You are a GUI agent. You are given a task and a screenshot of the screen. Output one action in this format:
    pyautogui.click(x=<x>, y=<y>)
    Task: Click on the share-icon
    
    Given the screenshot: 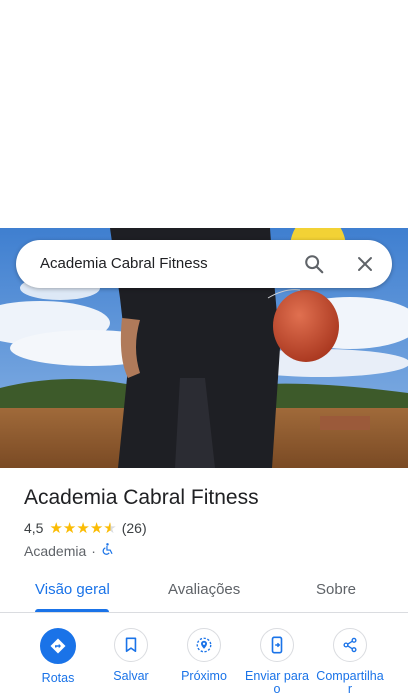 What is the action you would take?
    pyautogui.click(x=350, y=645)
    